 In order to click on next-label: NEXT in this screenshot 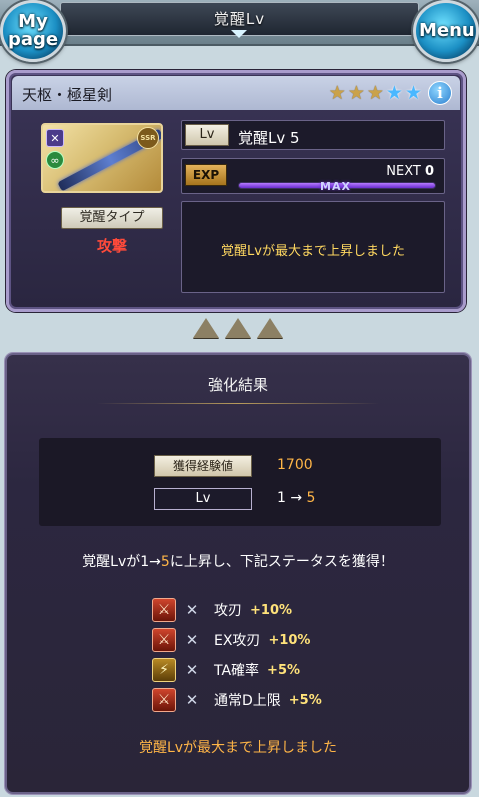, I will do `click(403, 171)`.